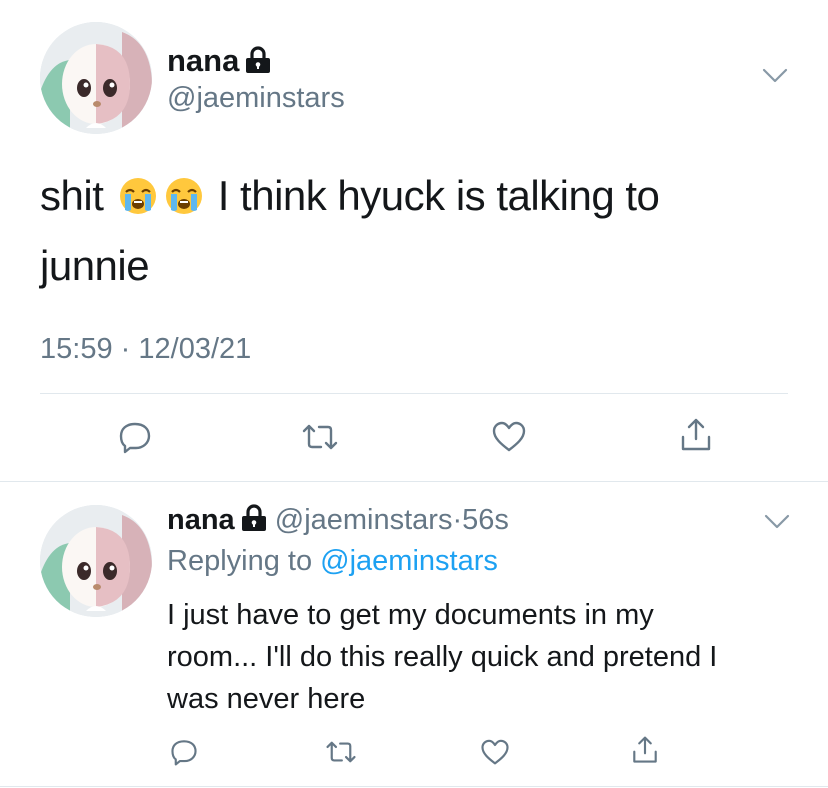 The image size is (828, 788). I want to click on tweet-age: 56s, so click(485, 520).